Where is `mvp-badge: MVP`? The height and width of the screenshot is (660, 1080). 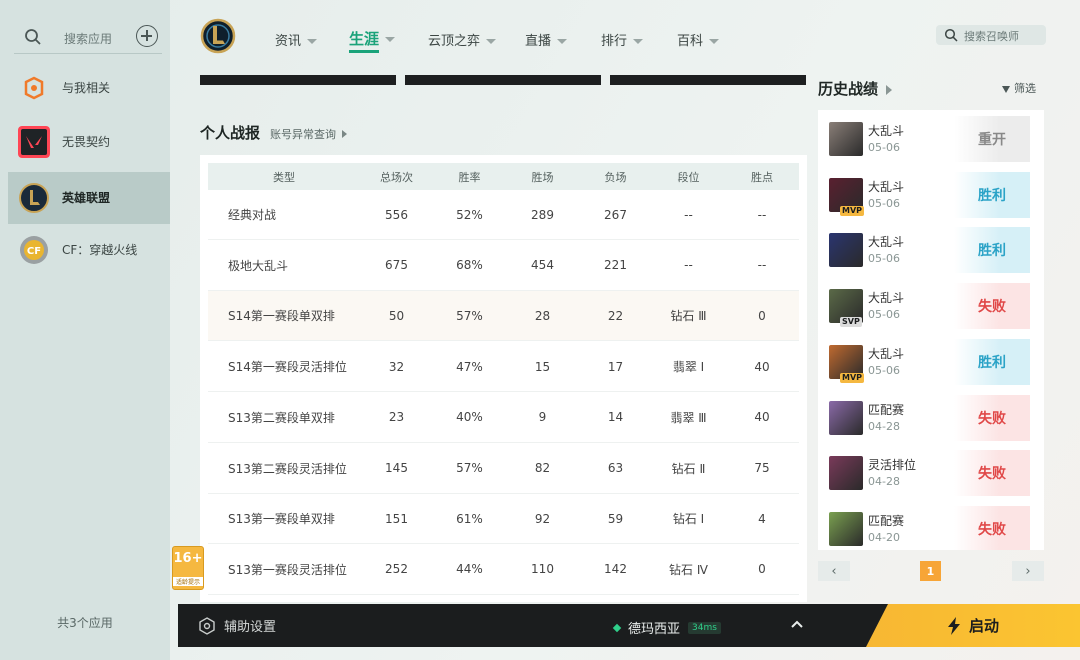
mvp-badge: MVP is located at coordinates (852, 377).